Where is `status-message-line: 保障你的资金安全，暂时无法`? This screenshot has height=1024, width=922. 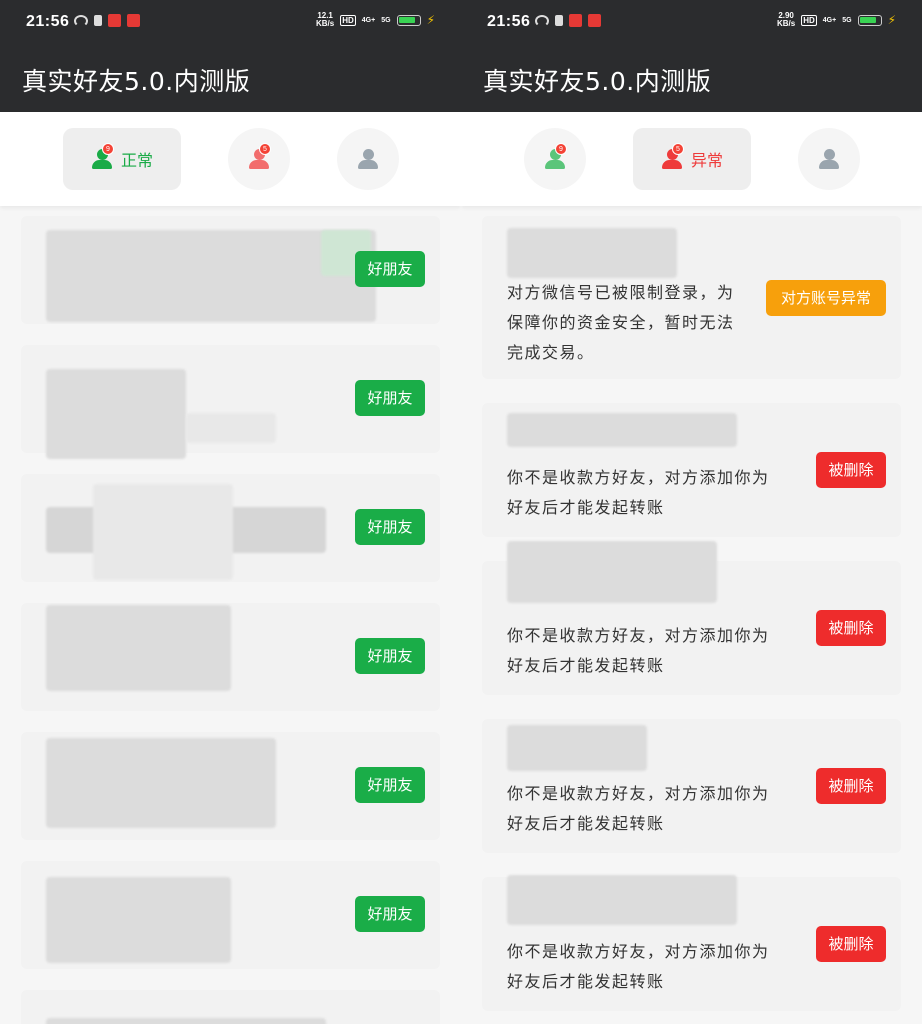 status-message-line: 保障你的资金安全，暂时无法 is located at coordinates (621, 322).